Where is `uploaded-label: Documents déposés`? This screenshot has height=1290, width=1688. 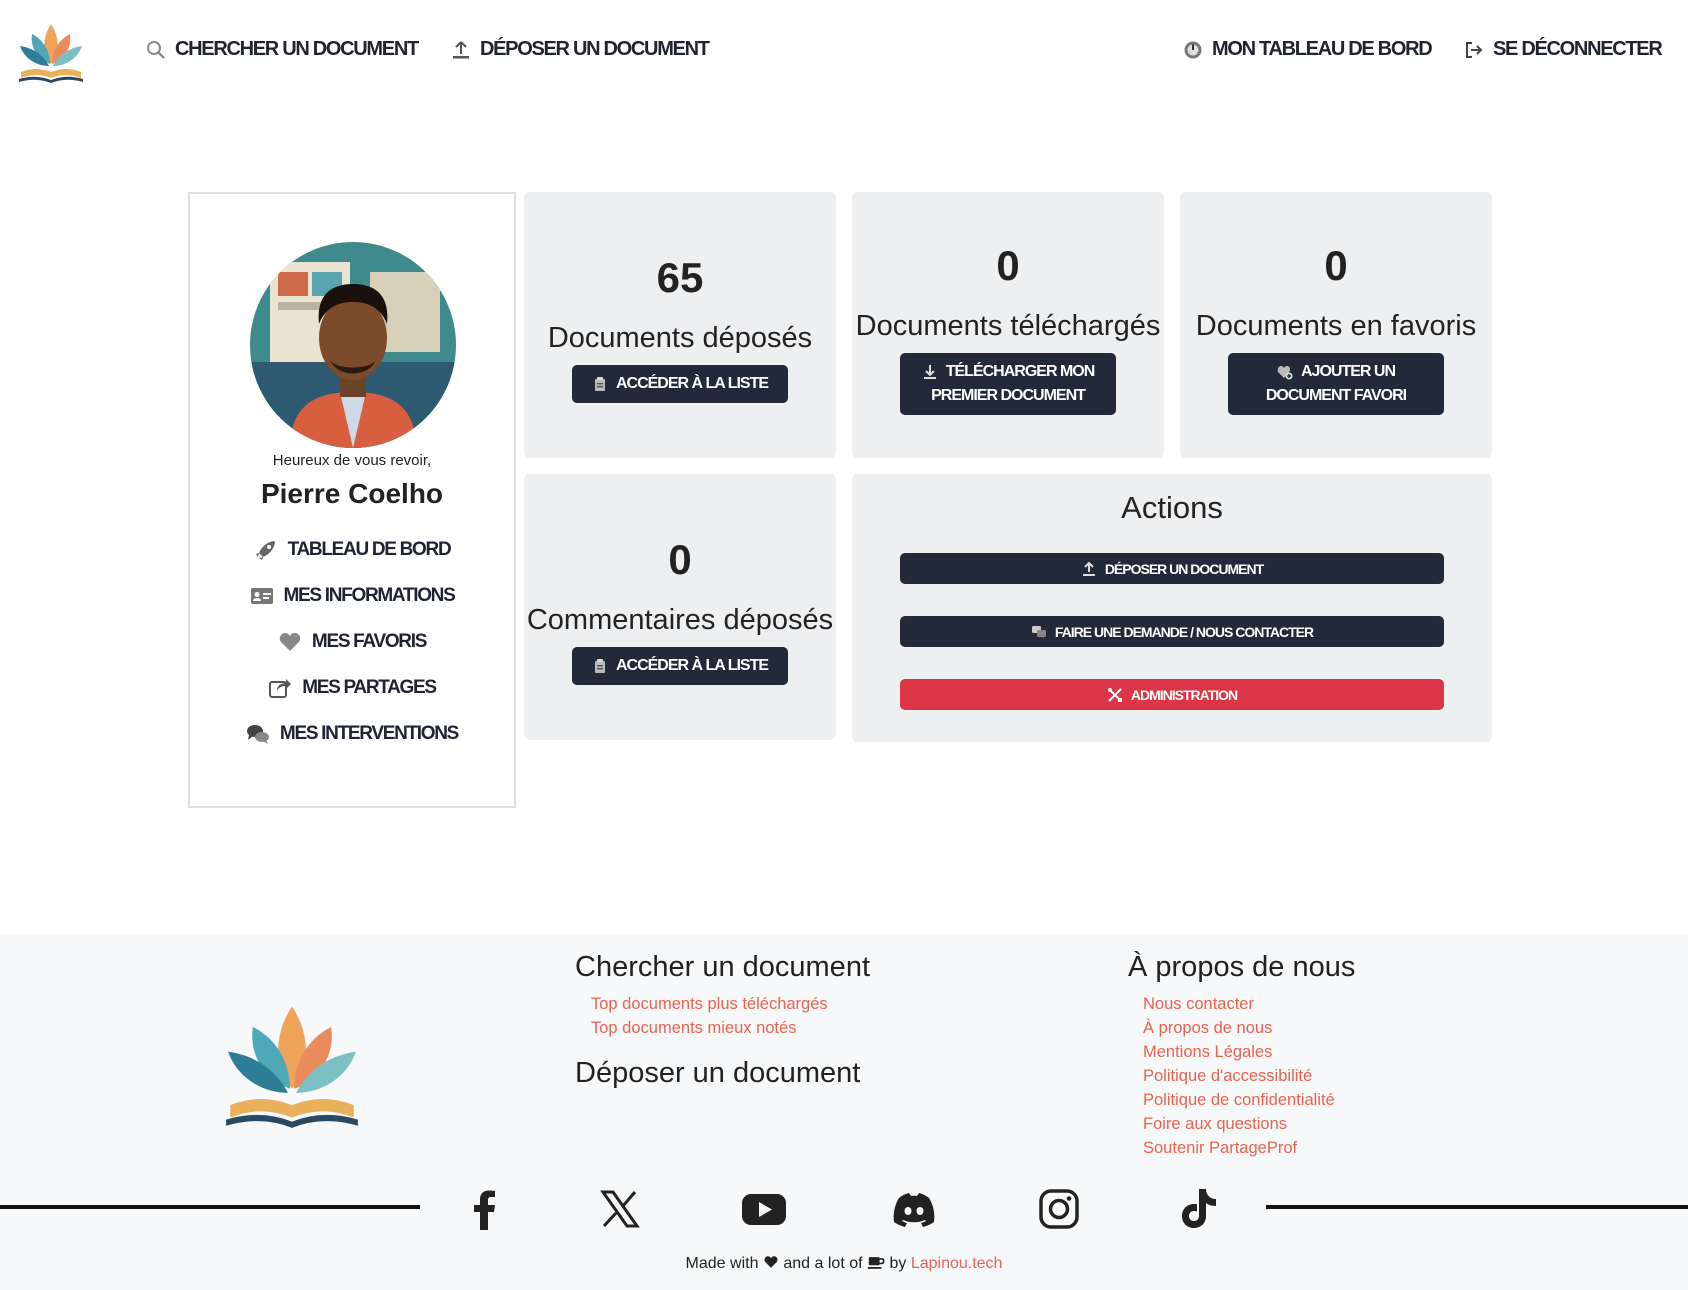
uploaded-label: Documents déposés is located at coordinates (680, 338).